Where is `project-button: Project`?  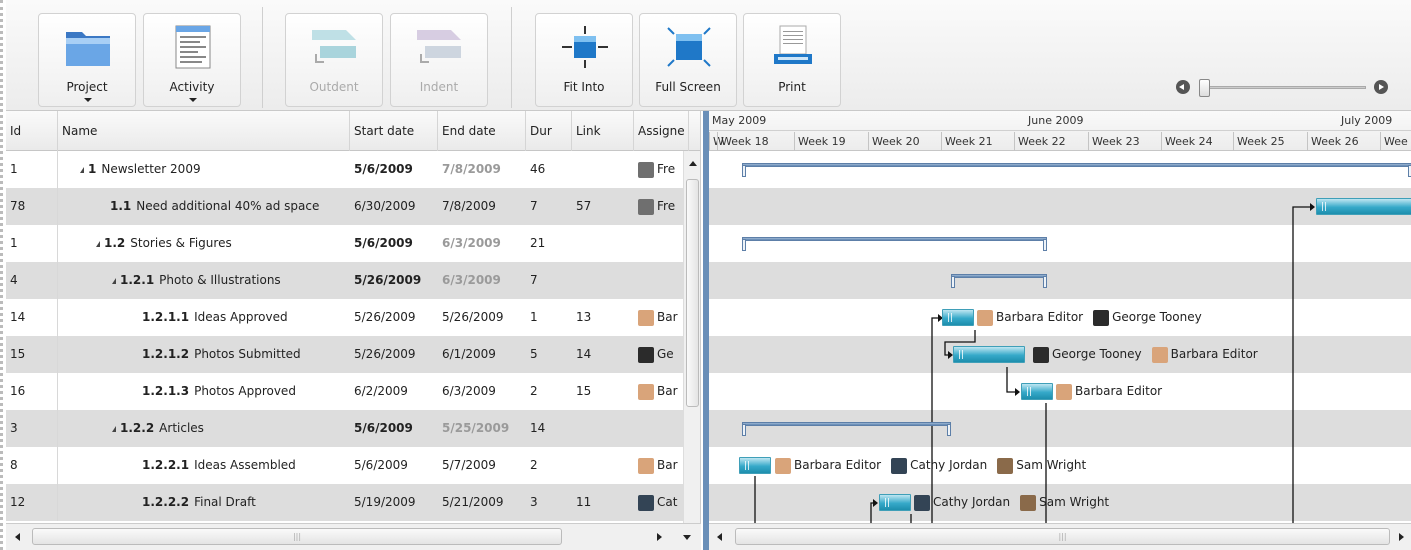
project-button: Project is located at coordinates (87, 60).